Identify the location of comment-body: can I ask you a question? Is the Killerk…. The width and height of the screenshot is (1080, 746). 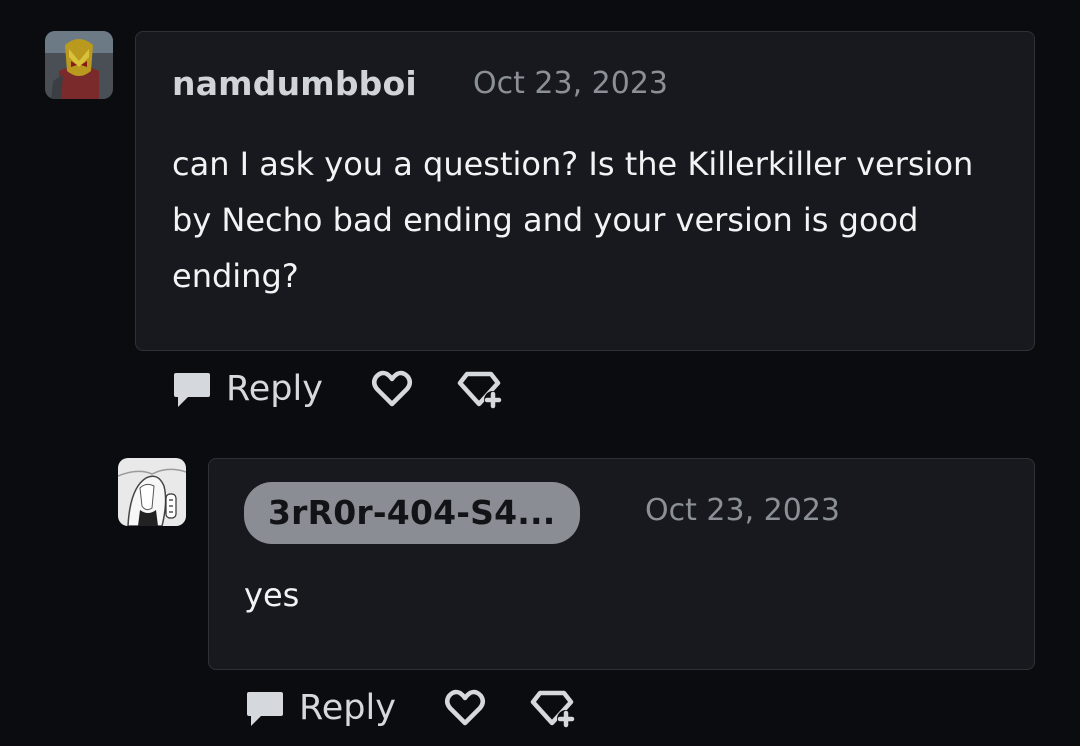
(573, 220).